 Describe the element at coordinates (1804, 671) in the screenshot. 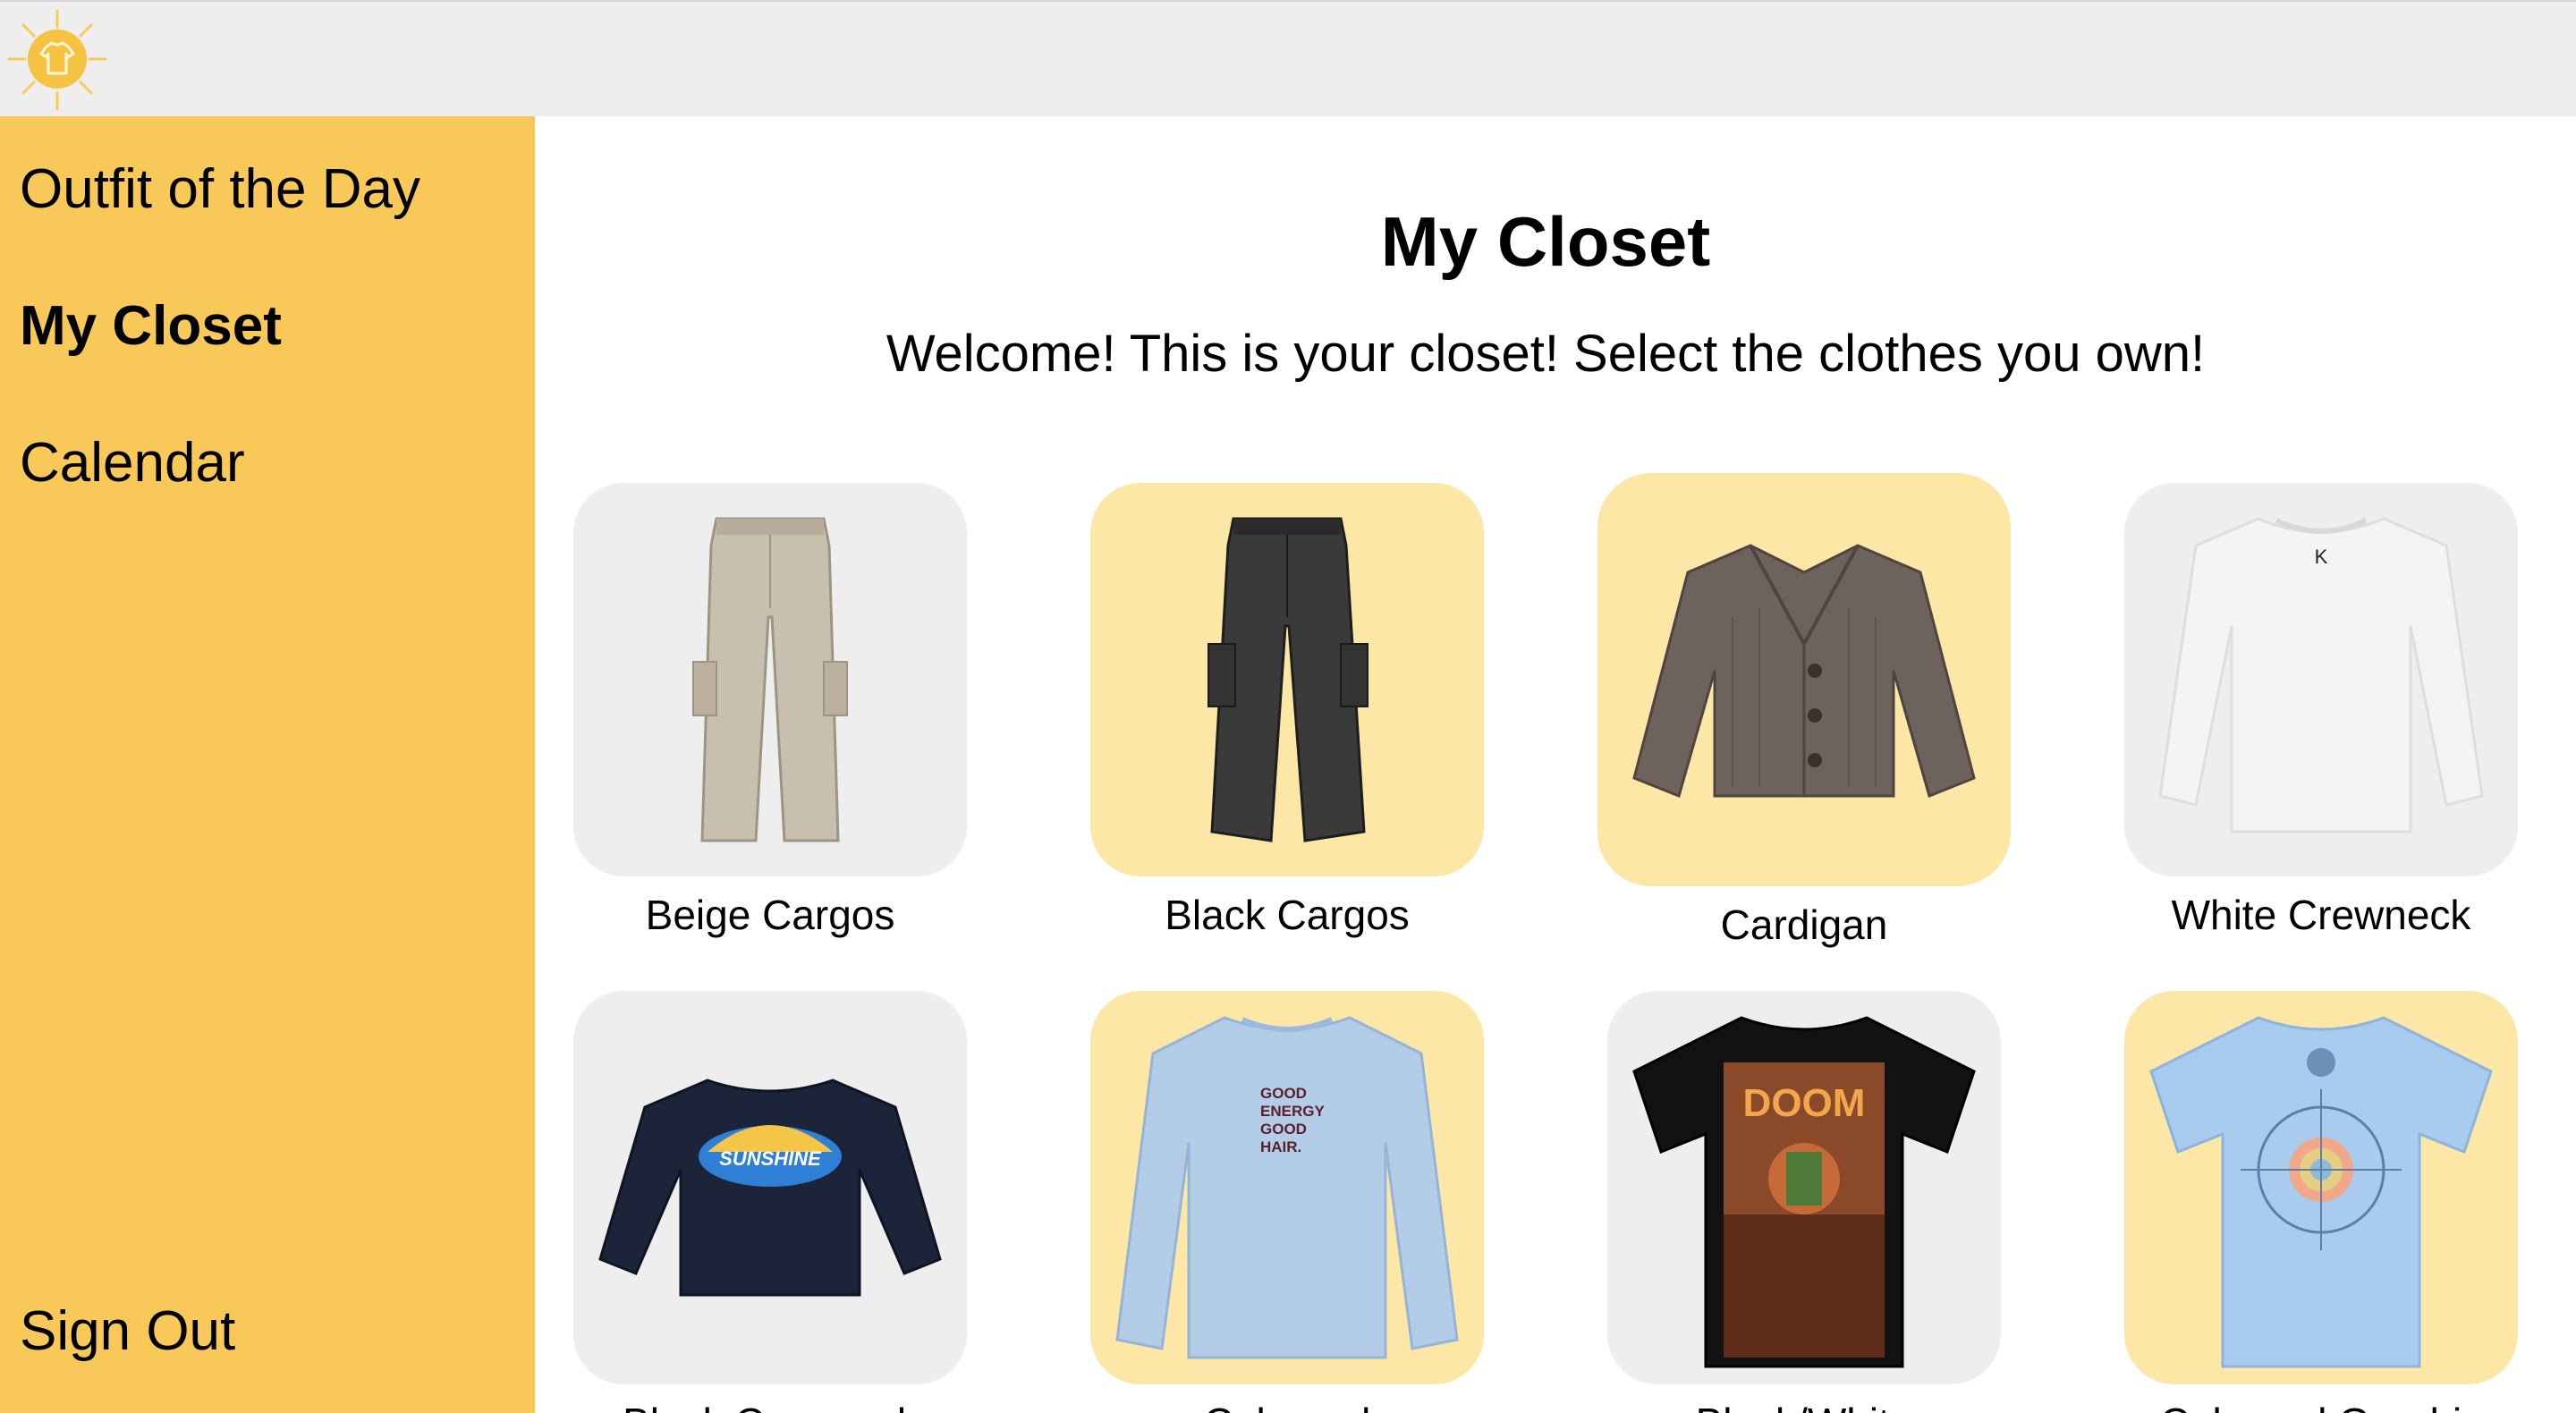

I see `brown-cardigan-icon` at that location.